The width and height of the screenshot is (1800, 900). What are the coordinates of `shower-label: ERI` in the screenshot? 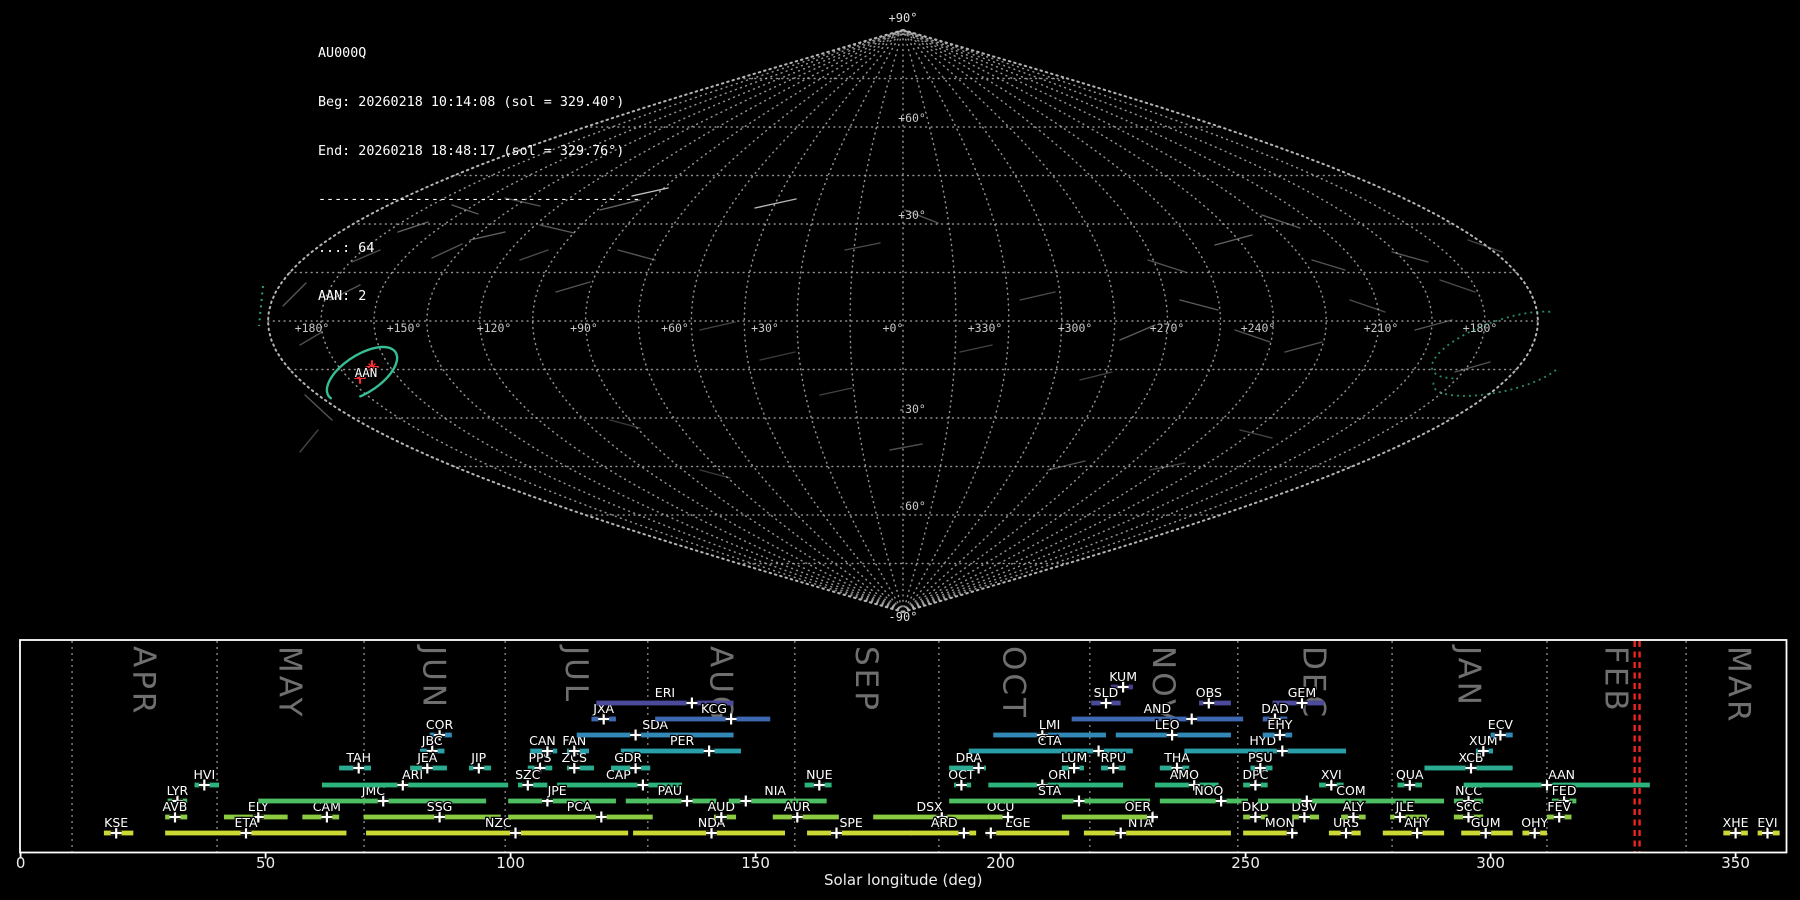 It's located at (665, 692).